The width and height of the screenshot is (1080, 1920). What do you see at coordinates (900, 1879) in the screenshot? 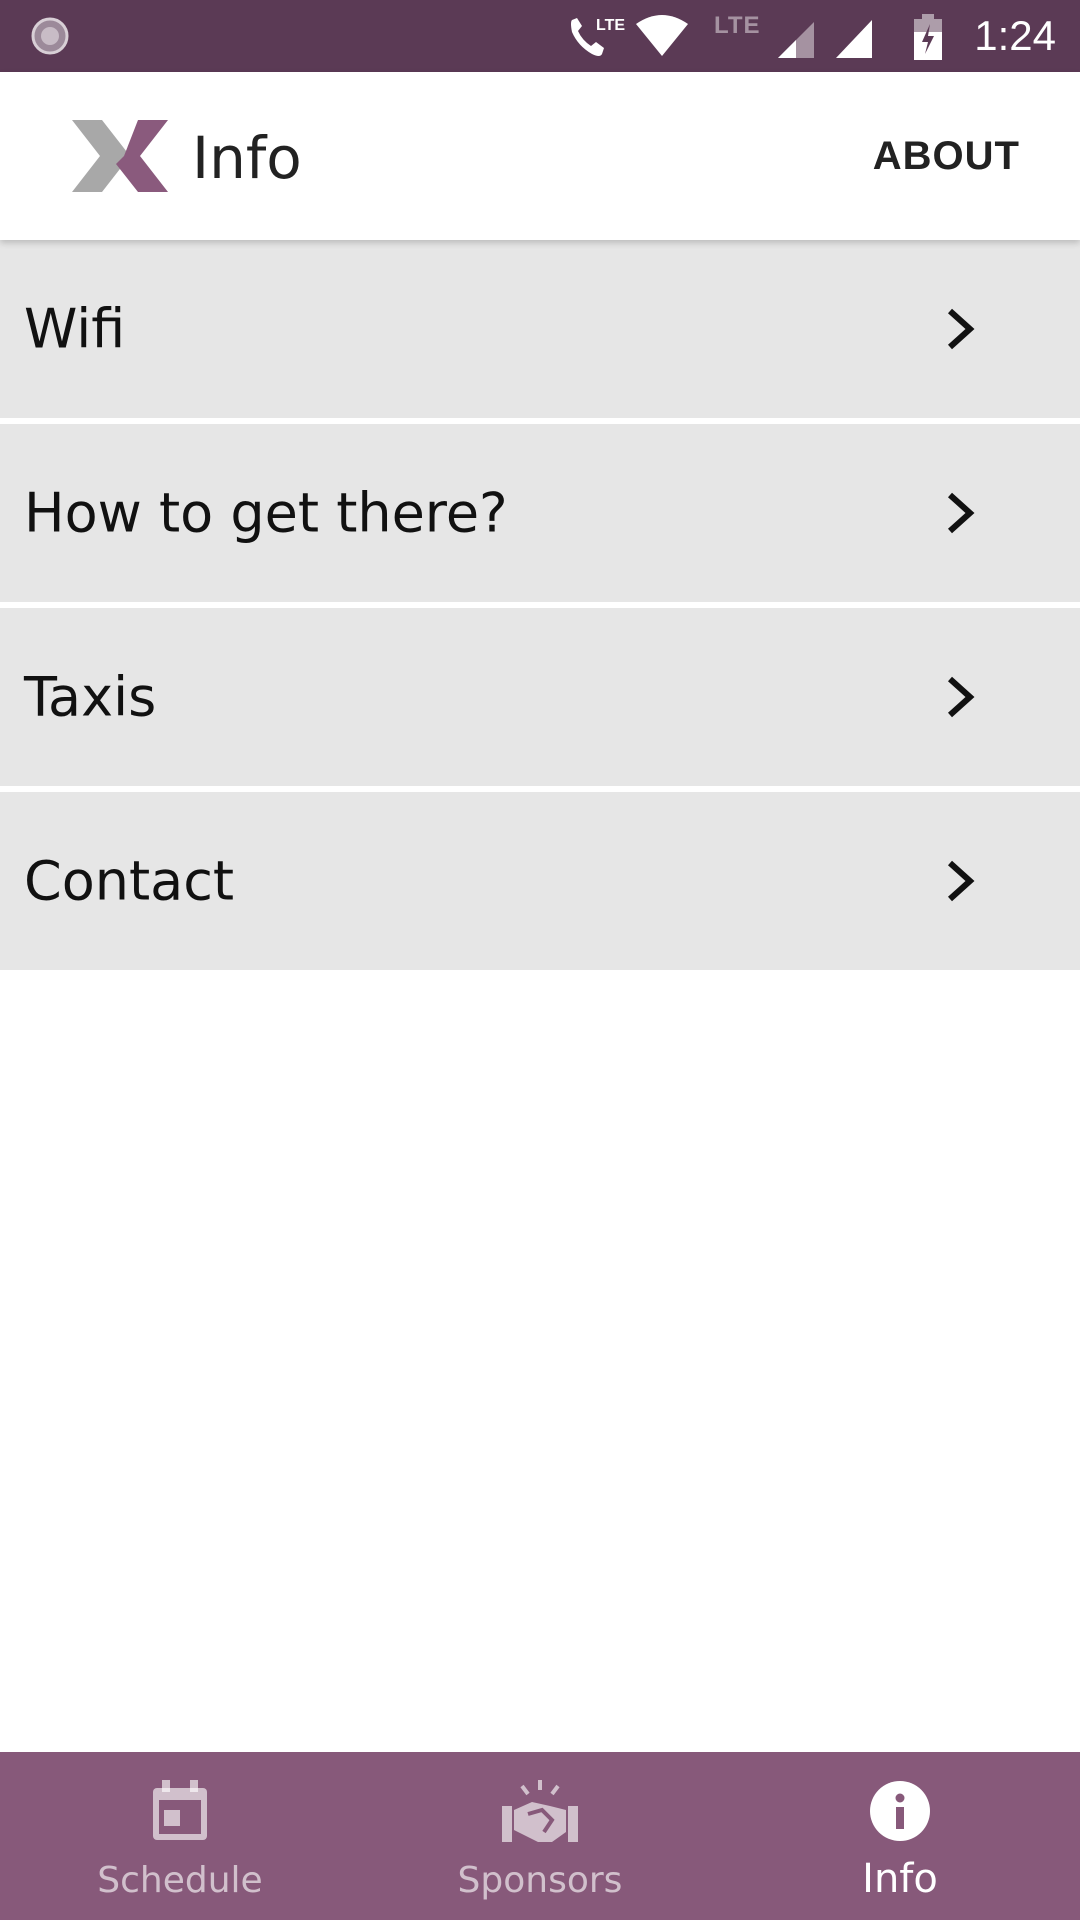
I see `nav-label-info: Info` at bounding box center [900, 1879].